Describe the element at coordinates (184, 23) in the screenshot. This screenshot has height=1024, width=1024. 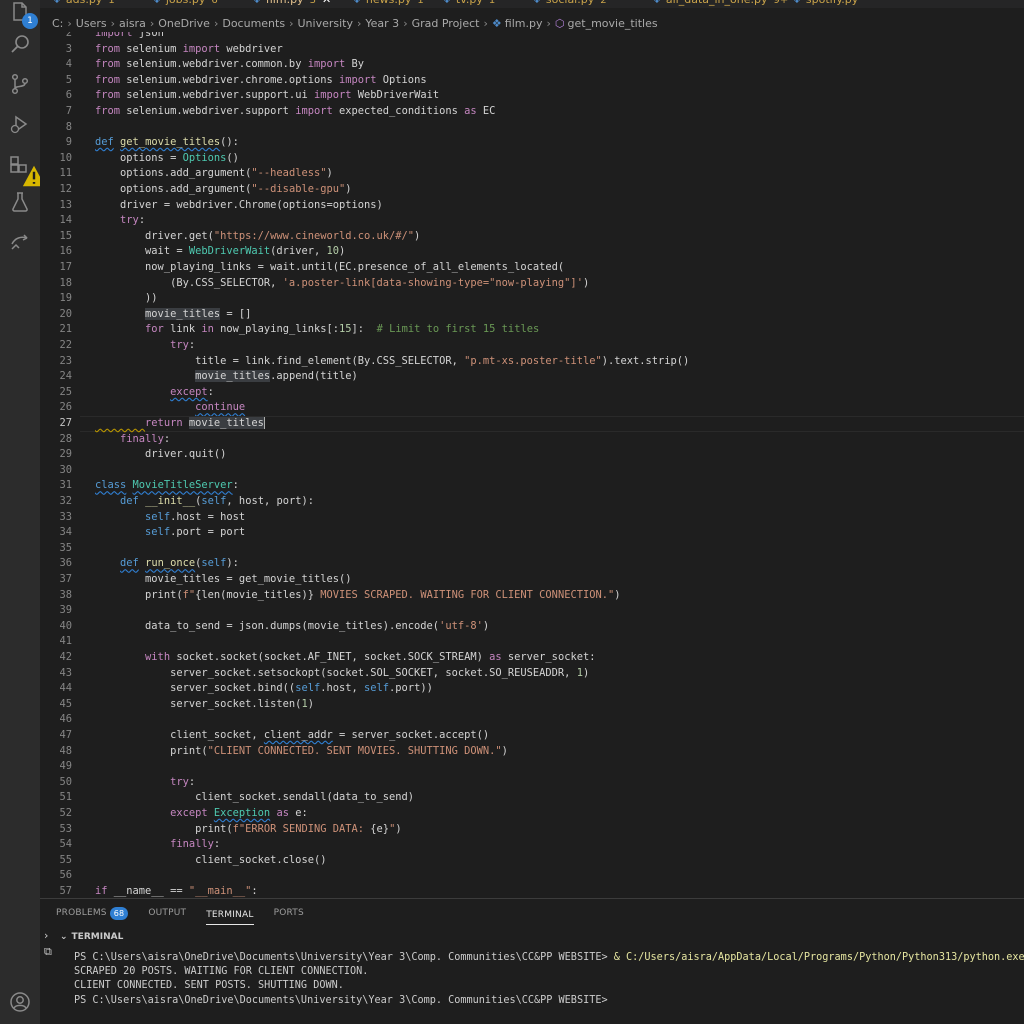
I see `breadcrumb-item: OneDrive` at that location.